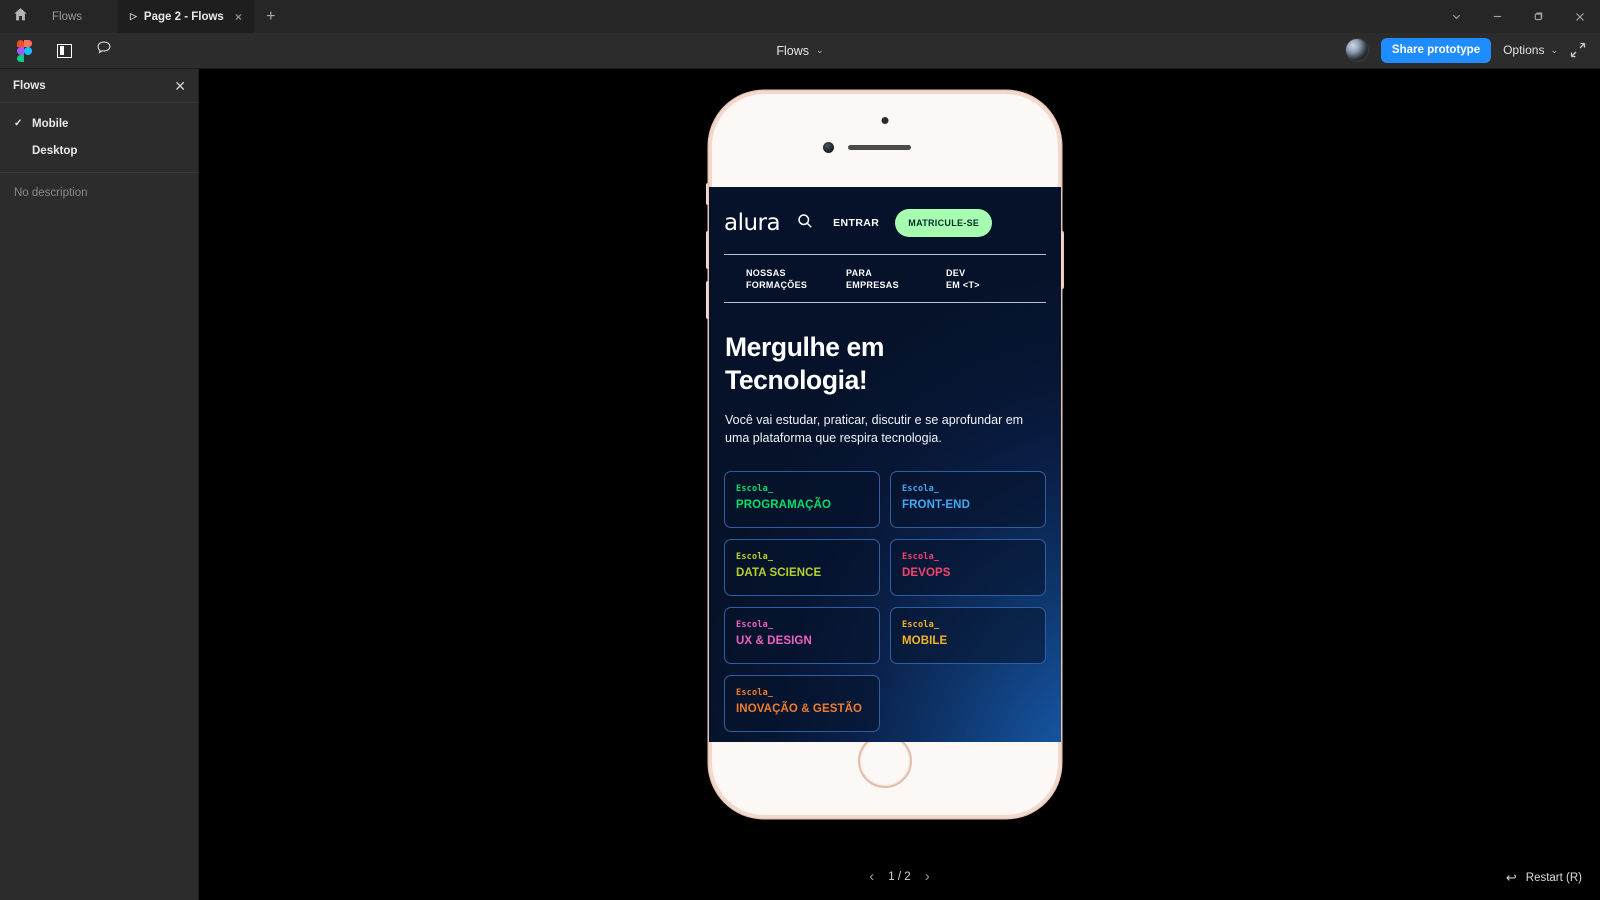 The width and height of the screenshot is (1600, 900). Describe the element at coordinates (766, 273) in the screenshot. I see `nav-line-1: NOSSAS` at that location.